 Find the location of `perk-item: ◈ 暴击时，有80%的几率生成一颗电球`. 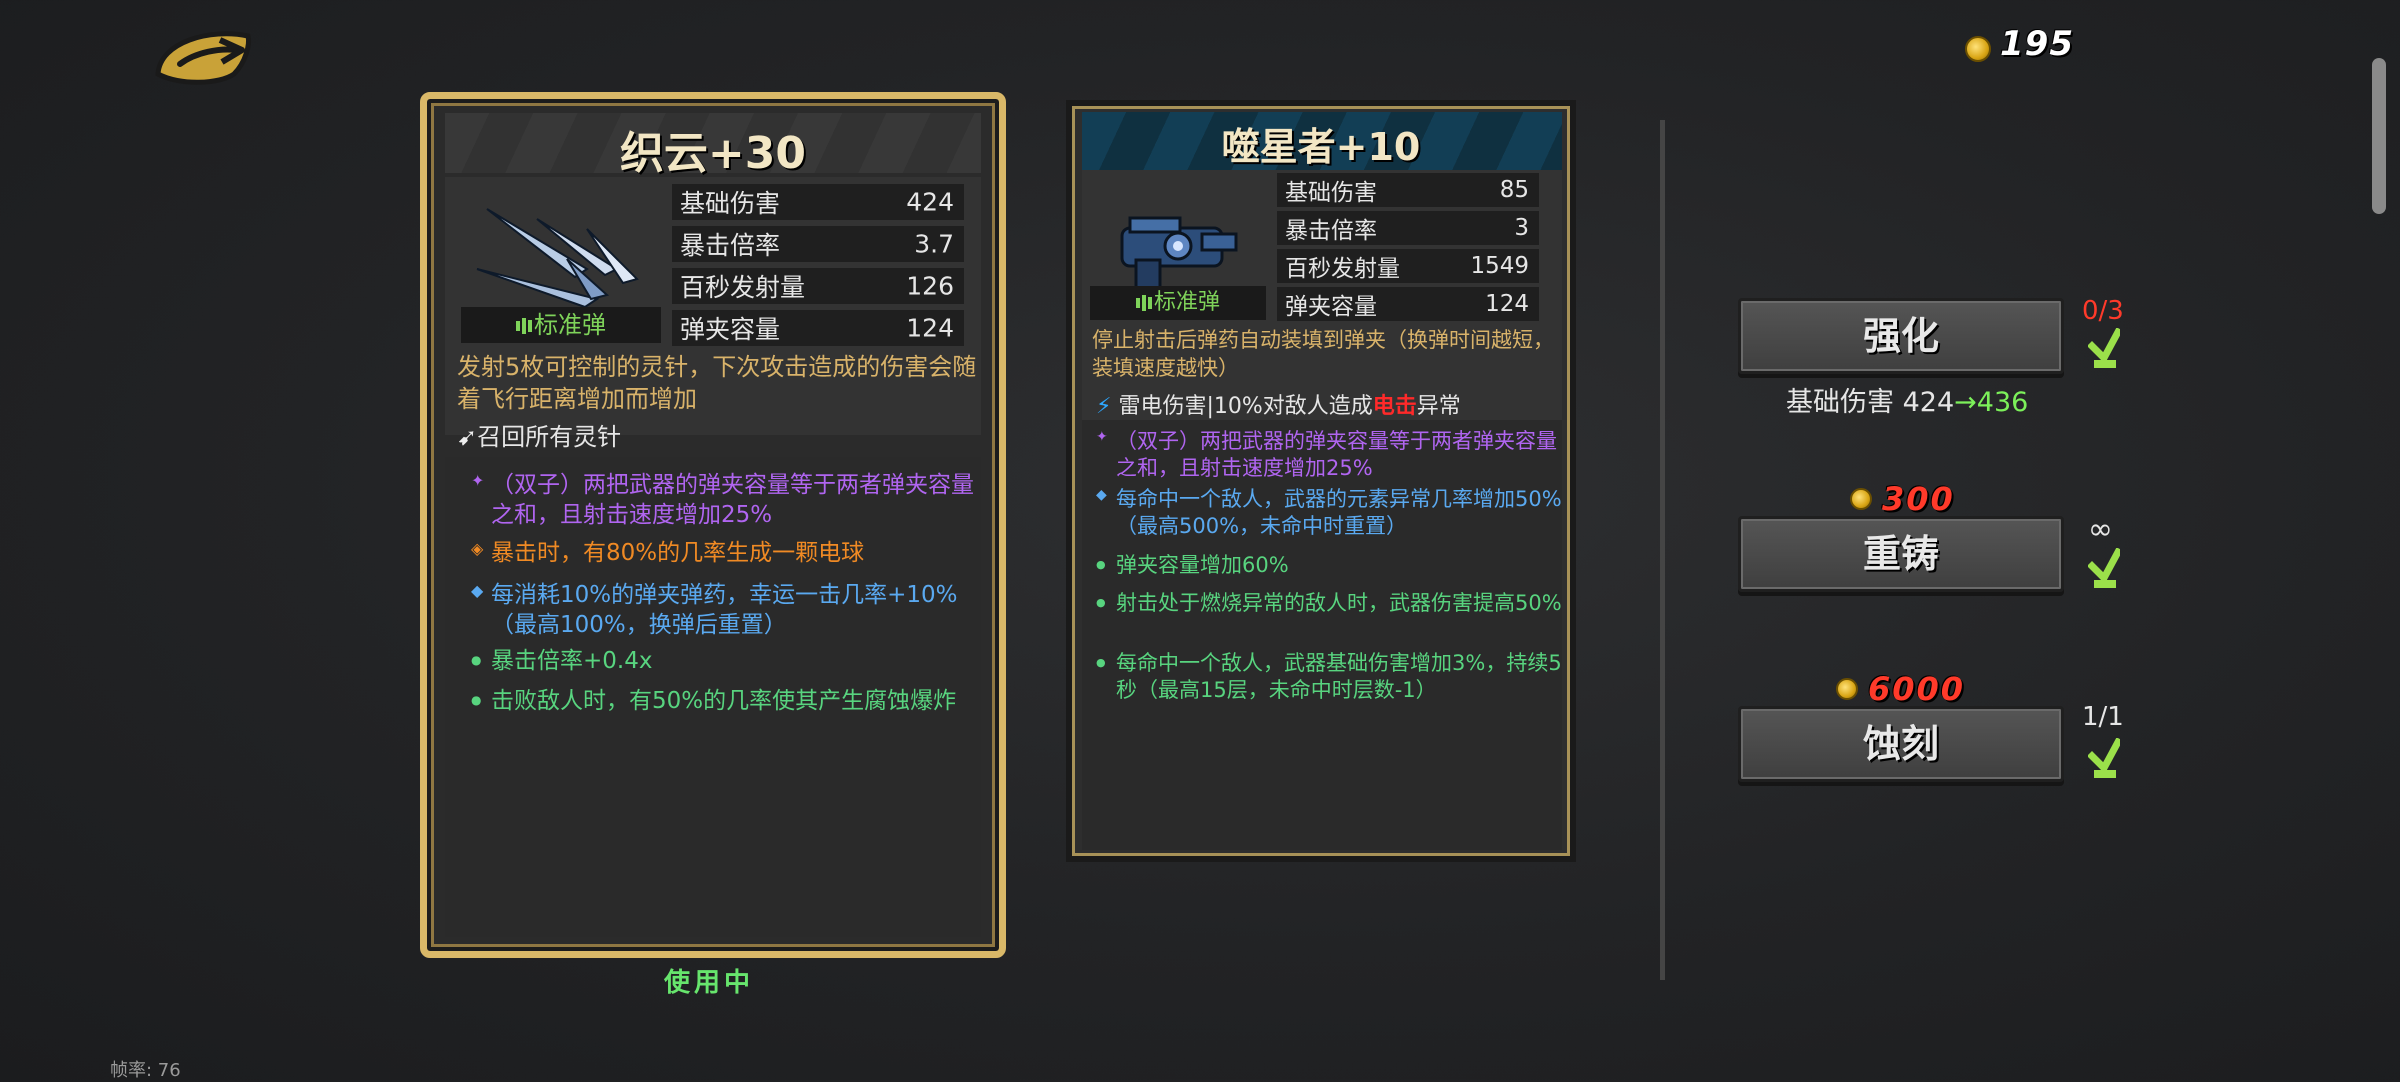

perk-item: ◈ 暴击时，有80%的几率生成一颗电球 is located at coordinates (726, 554).